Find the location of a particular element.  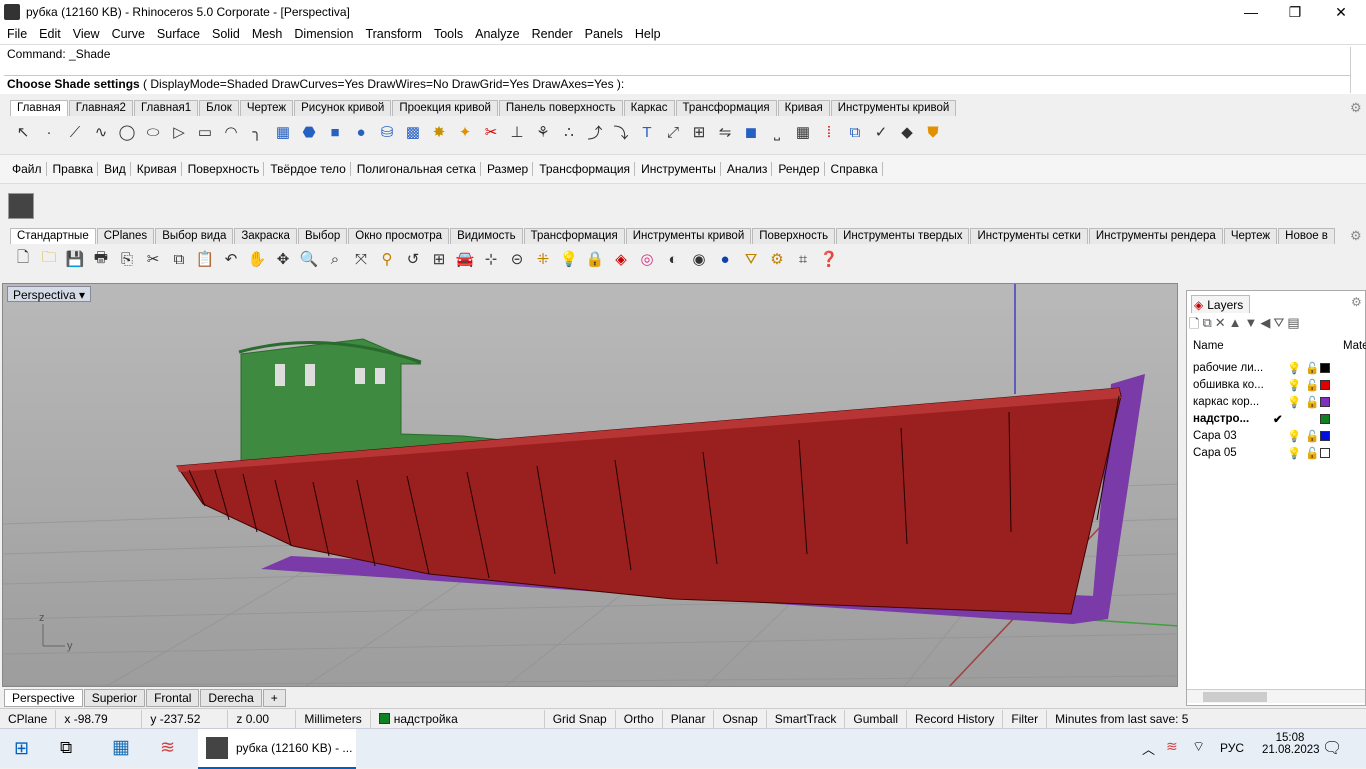

import-icon: ⎘ is located at coordinates (127, 259).